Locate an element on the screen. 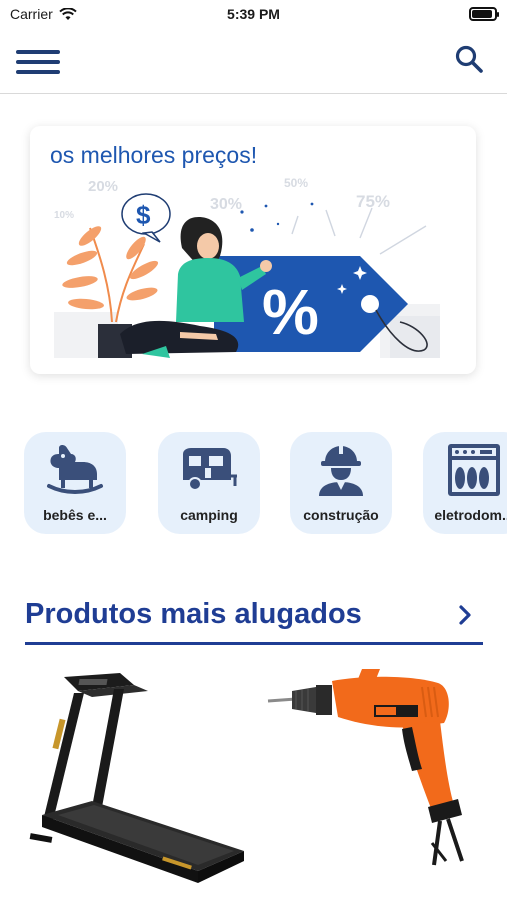 This screenshot has width=507, height=900. status-bar: Carrier 5:39 PM is located at coordinates (253, 15).